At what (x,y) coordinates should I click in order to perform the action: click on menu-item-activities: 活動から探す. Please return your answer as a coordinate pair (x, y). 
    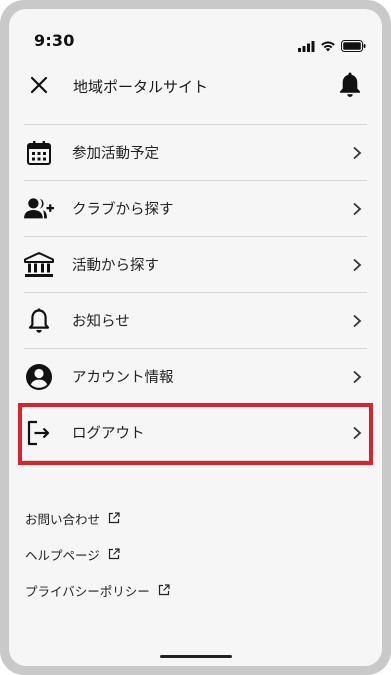
    Looking at the image, I should click on (195, 265).